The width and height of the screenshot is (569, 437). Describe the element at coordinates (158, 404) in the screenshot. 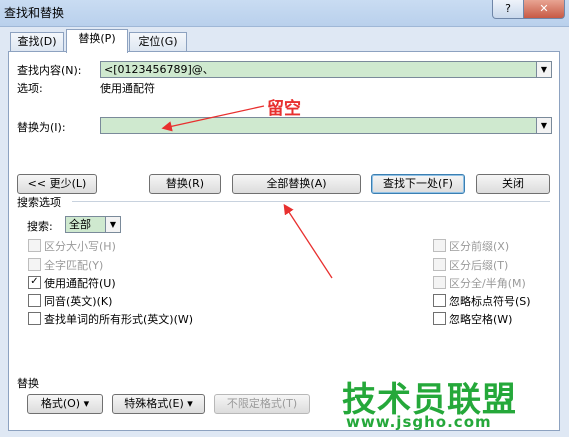

I see `special-button: 特殊格式(E) ▾` at that location.